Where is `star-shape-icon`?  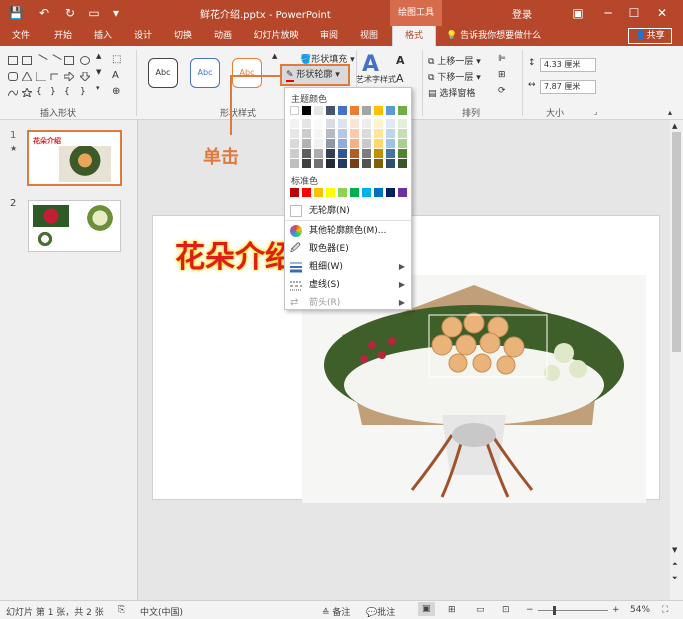
star-shape-icon is located at coordinates (27, 92).